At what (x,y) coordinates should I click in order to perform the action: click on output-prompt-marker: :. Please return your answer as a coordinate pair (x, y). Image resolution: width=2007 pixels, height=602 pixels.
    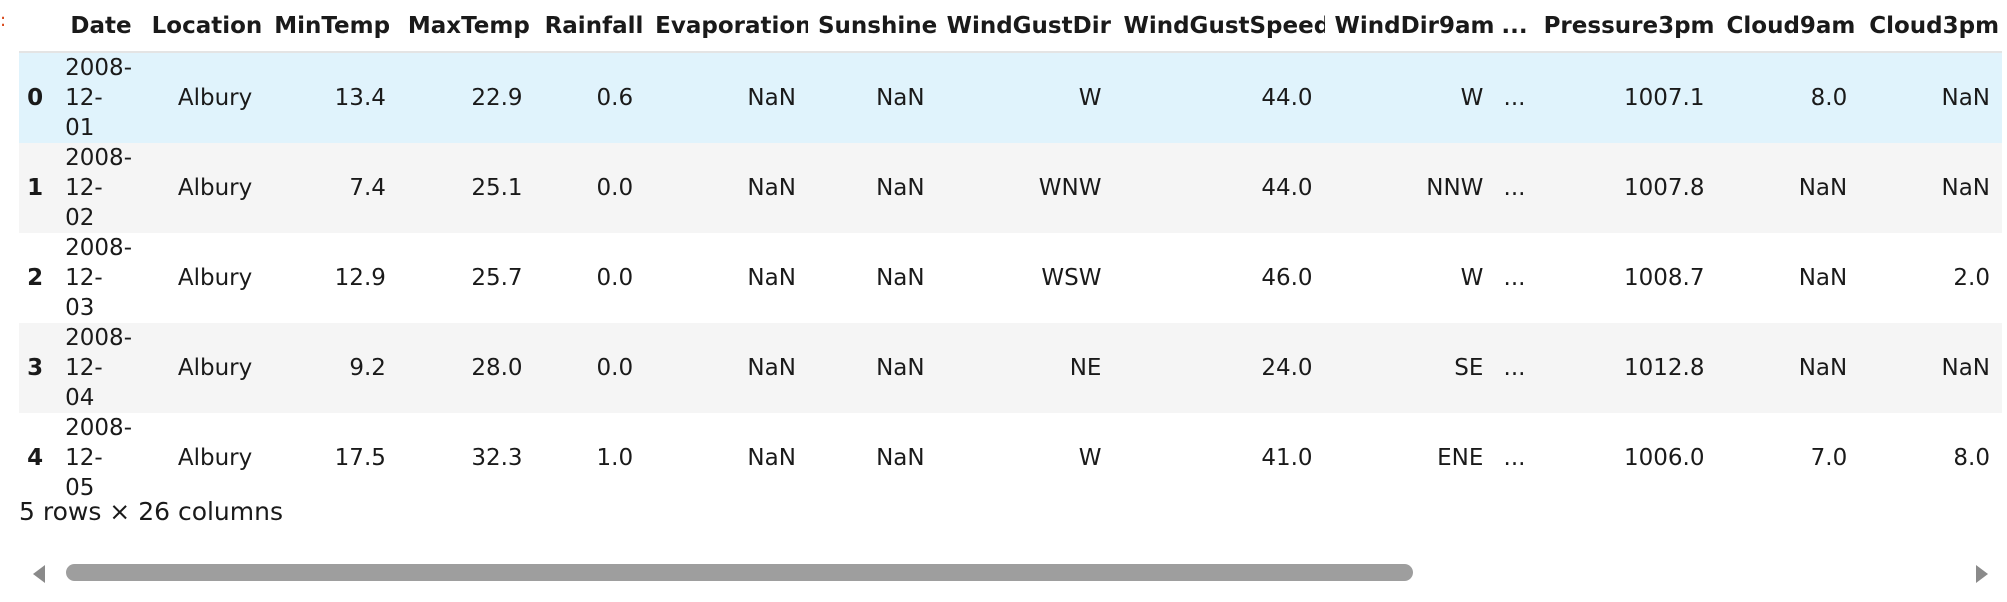
    Looking at the image, I should click on (3, 20).